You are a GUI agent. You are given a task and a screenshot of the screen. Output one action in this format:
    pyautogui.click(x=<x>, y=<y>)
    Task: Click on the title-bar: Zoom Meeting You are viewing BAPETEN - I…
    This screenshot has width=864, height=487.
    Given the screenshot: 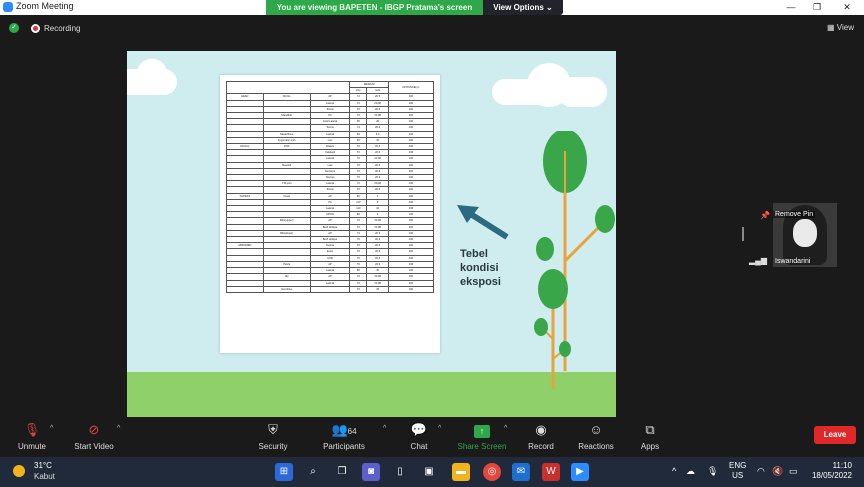 What is the action you would take?
    pyautogui.click(x=432, y=7)
    